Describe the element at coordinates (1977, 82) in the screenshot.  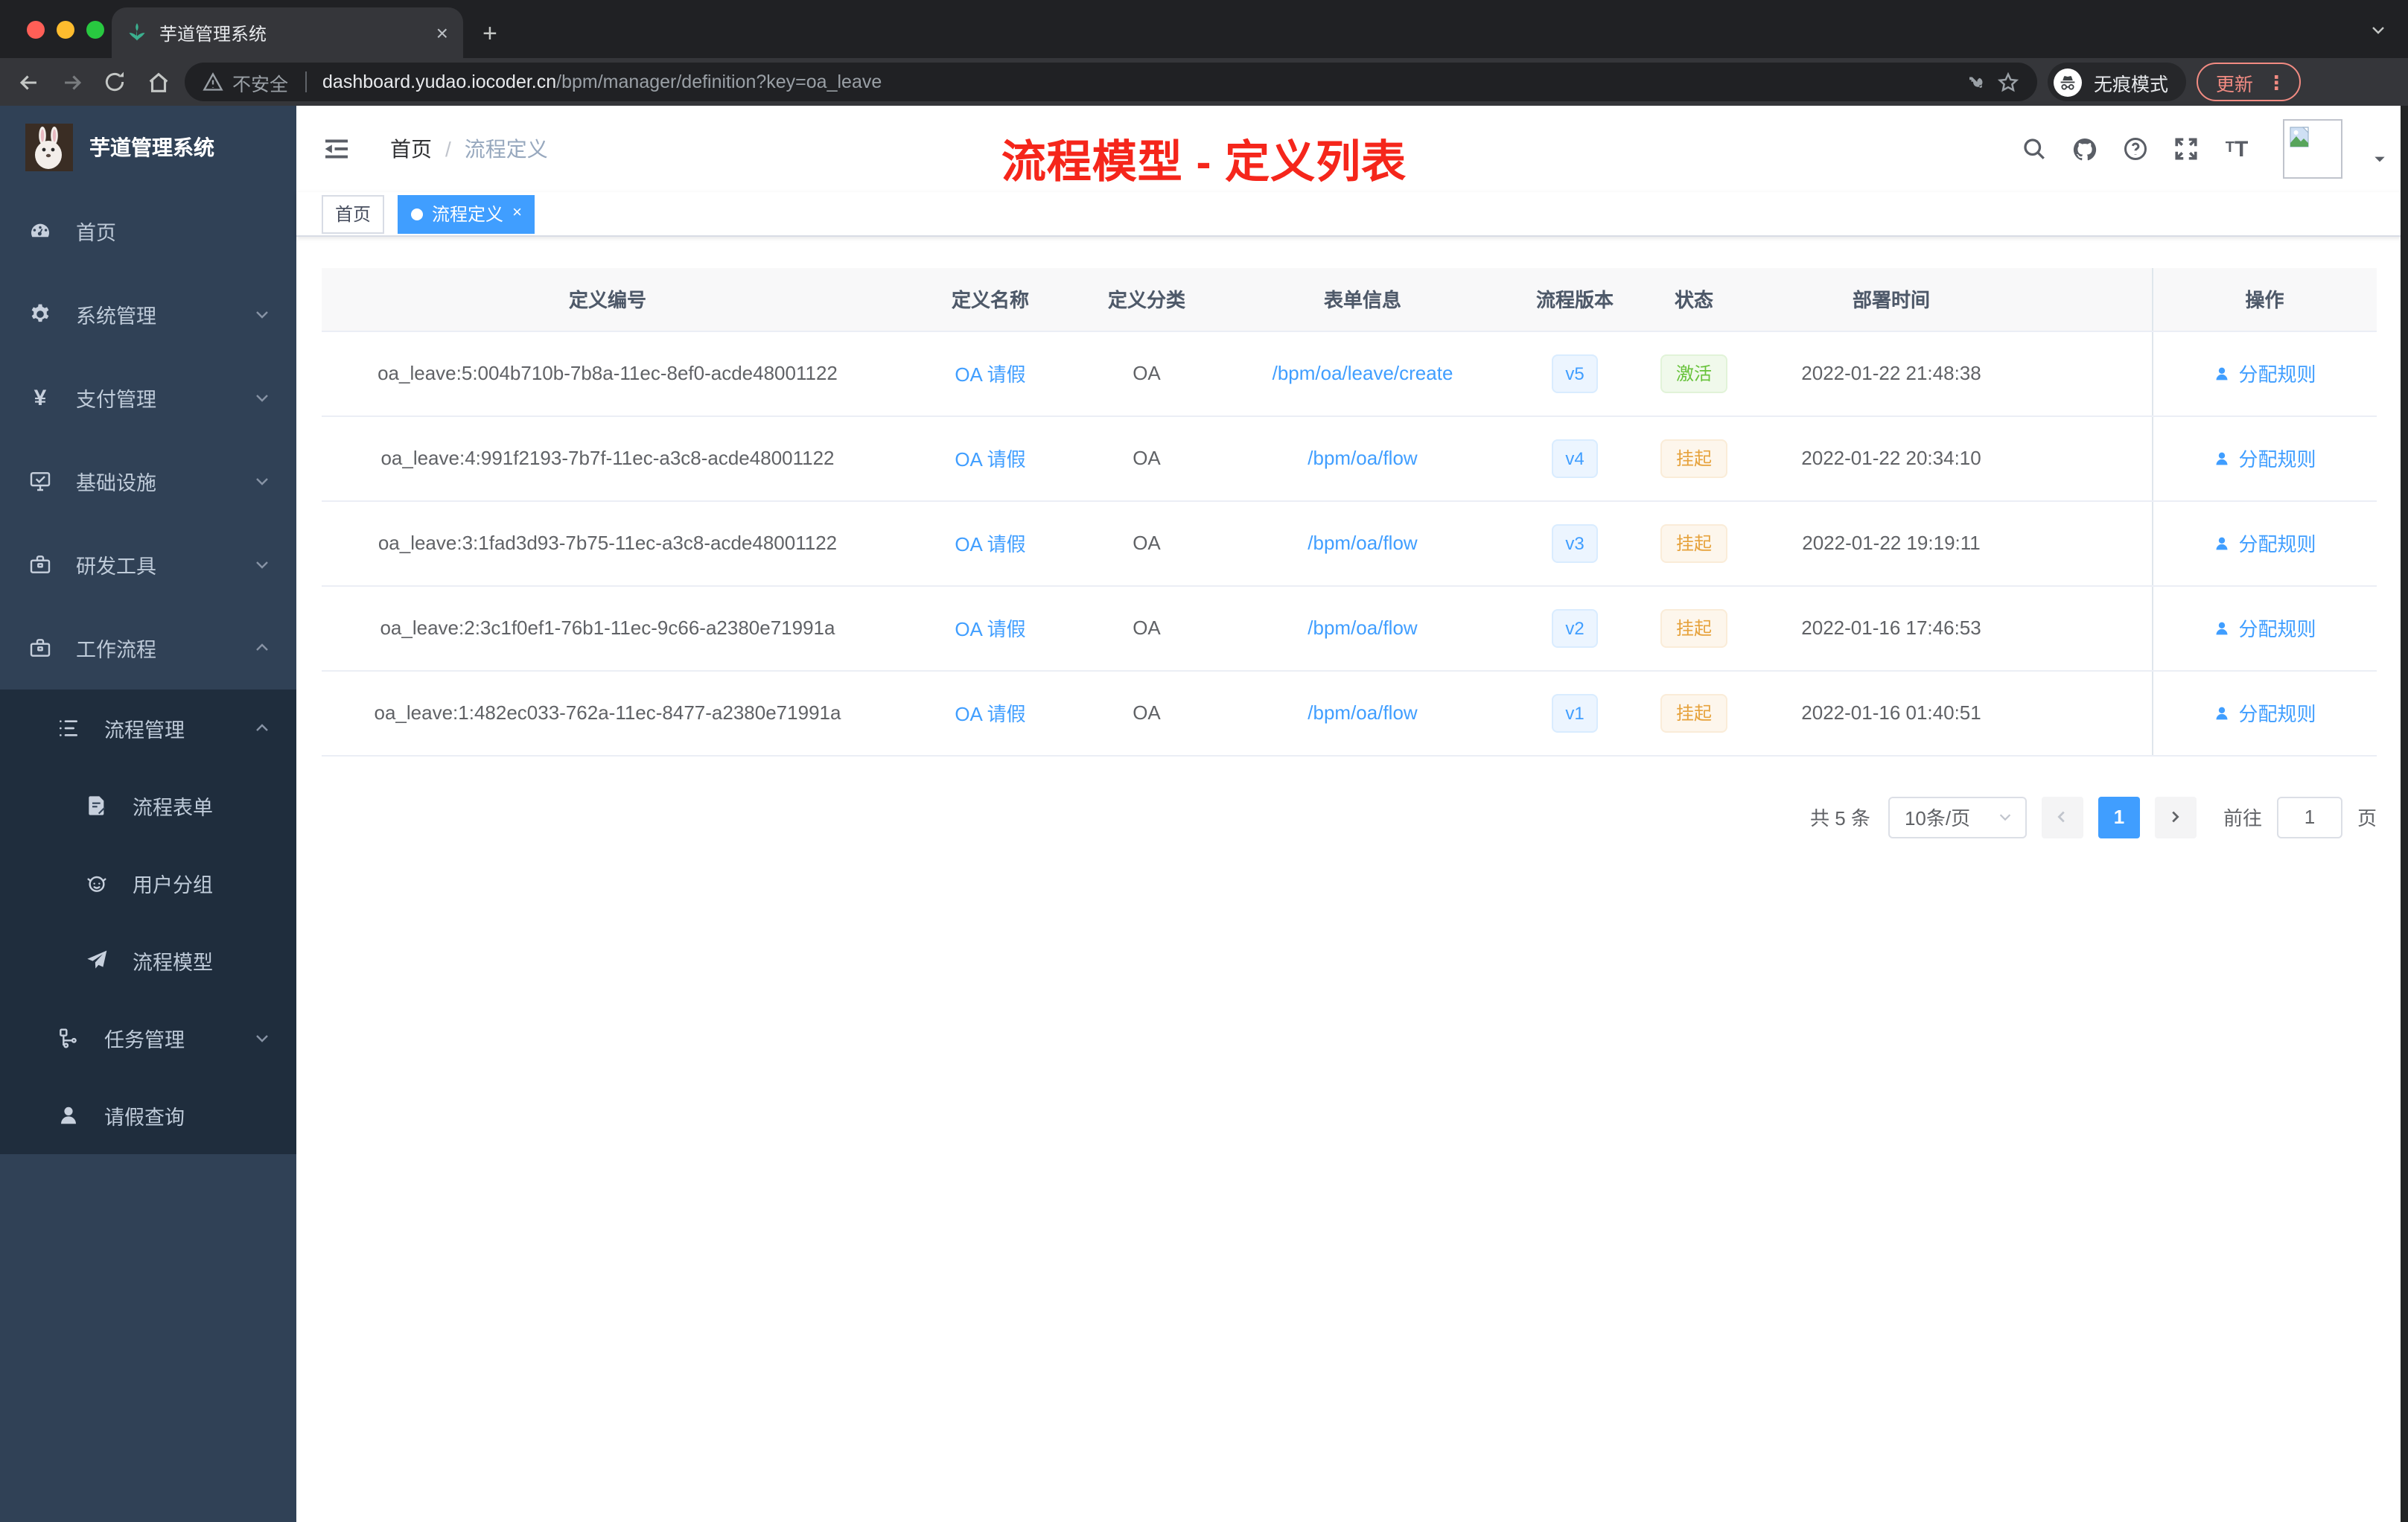
I see `password-key-icon` at that location.